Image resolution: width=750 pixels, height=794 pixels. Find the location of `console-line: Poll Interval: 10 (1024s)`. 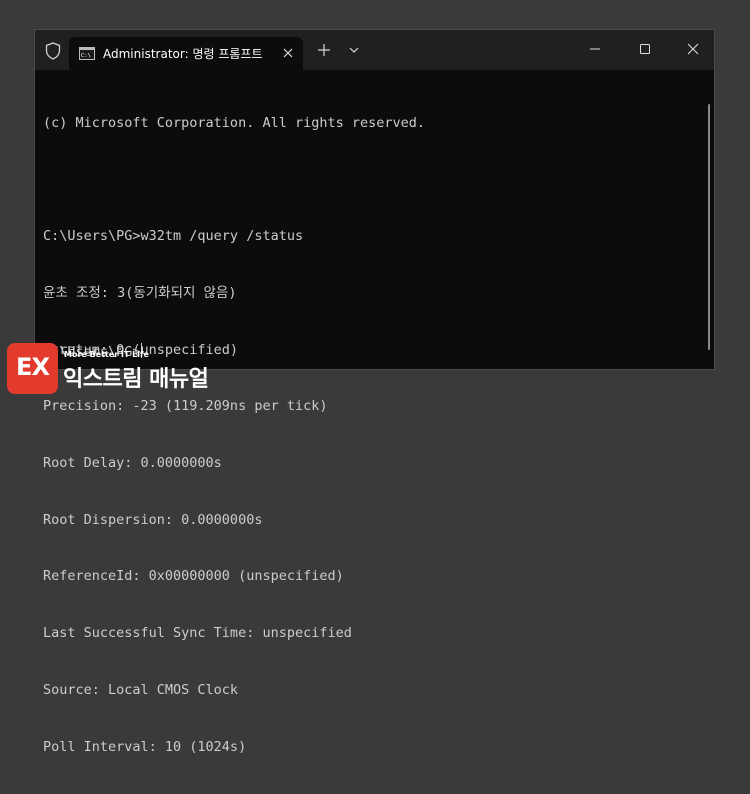

console-line: Poll Interval: 10 (1024s) is located at coordinates (145, 746).